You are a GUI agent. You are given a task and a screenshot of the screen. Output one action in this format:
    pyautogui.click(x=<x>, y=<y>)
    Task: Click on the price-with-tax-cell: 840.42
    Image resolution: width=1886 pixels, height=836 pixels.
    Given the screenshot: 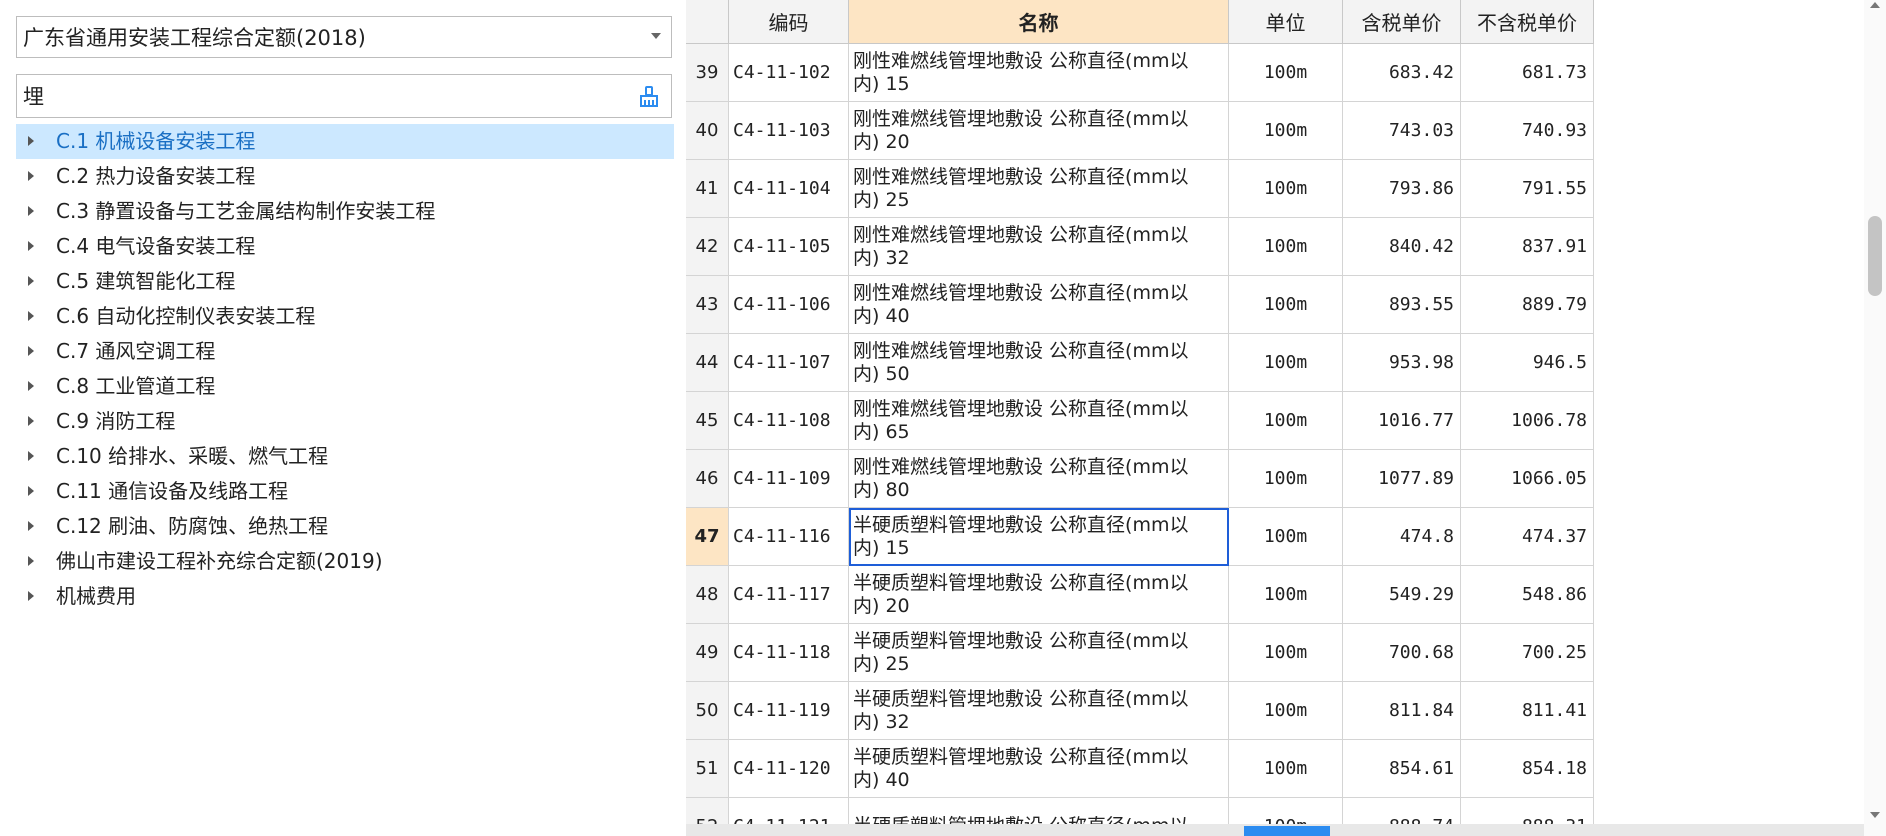 What is the action you would take?
    pyautogui.click(x=1402, y=247)
    